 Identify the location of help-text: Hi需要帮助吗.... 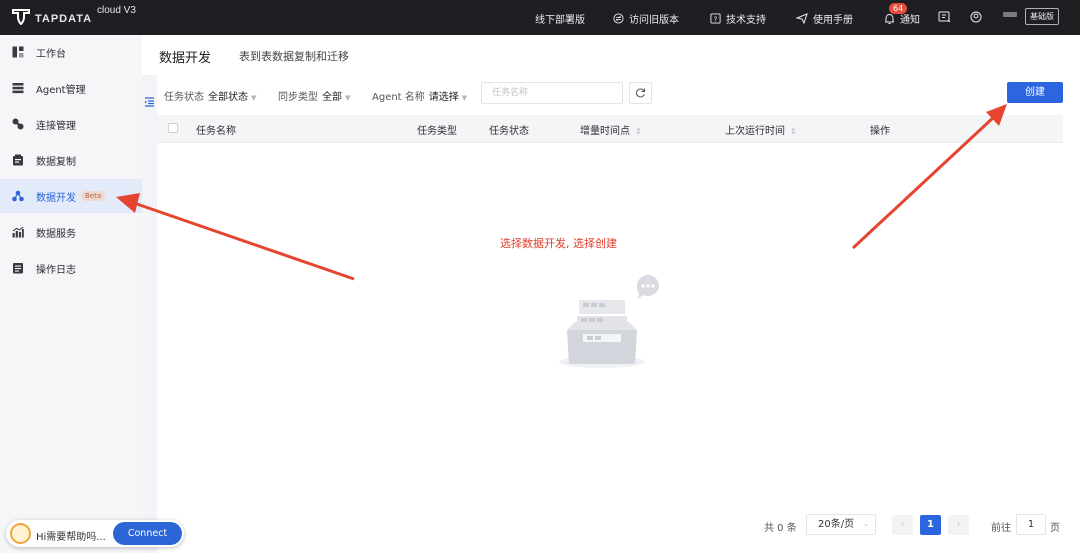
(71, 537).